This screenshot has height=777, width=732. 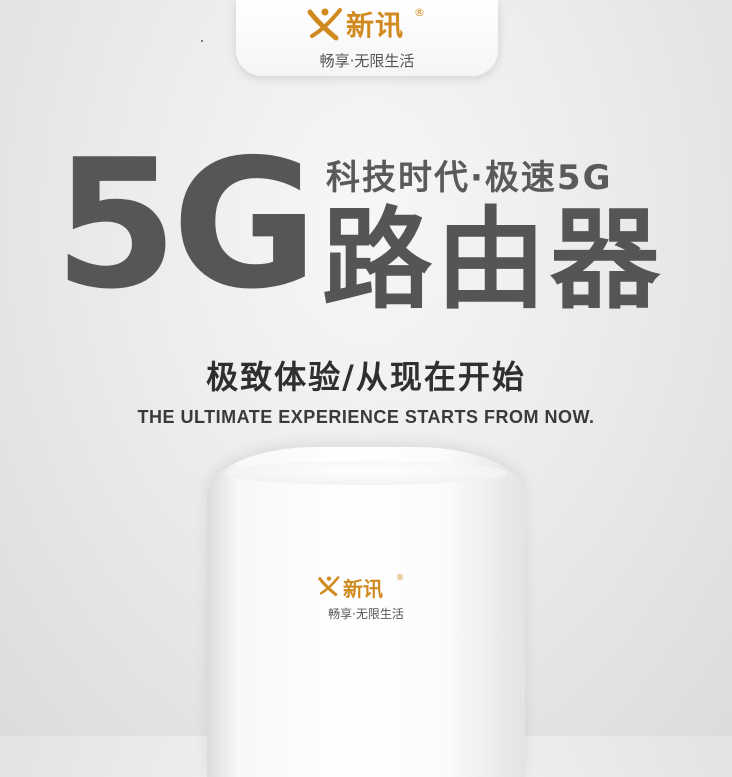 I want to click on brand-logo-icon, so click(x=324, y=24).